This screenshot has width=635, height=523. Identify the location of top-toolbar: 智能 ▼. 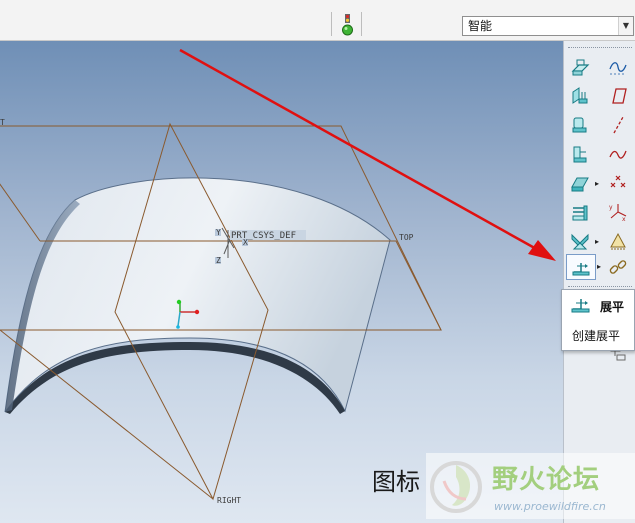
(317, 20).